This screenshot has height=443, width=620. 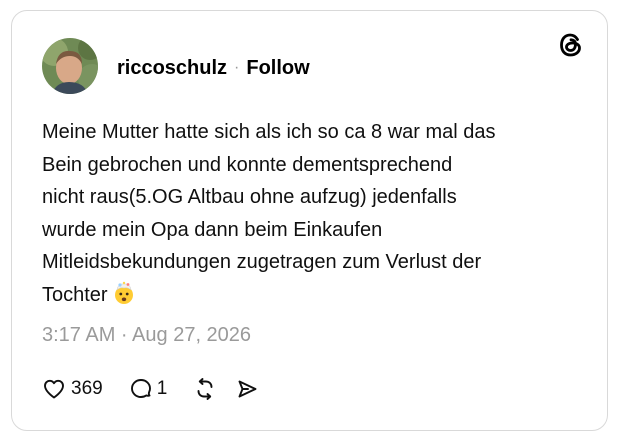 I want to click on avatar-image, so click(x=70, y=66).